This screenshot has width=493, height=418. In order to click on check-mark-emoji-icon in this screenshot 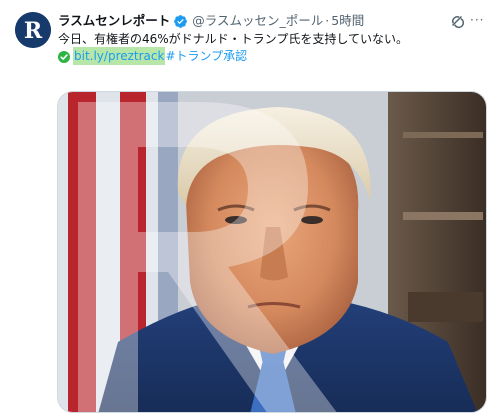, I will do `click(64, 56)`.